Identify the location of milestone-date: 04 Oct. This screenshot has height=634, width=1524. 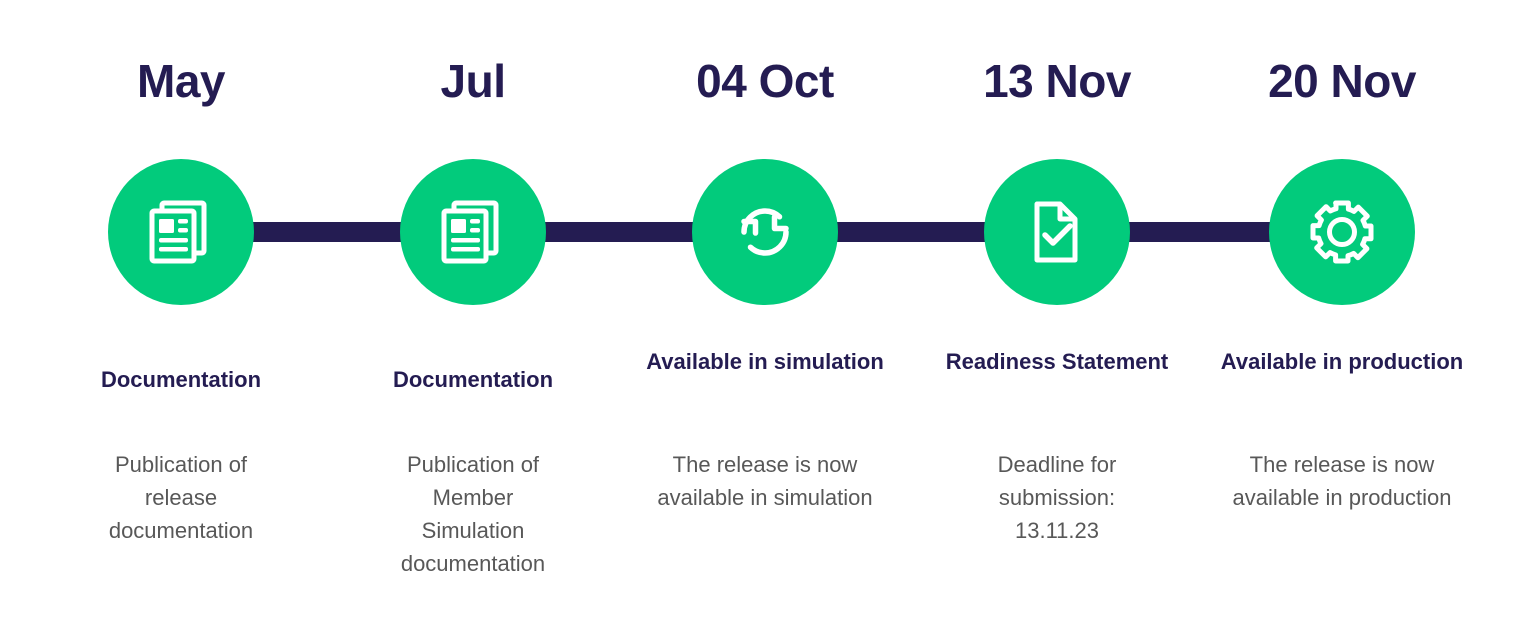
(765, 81).